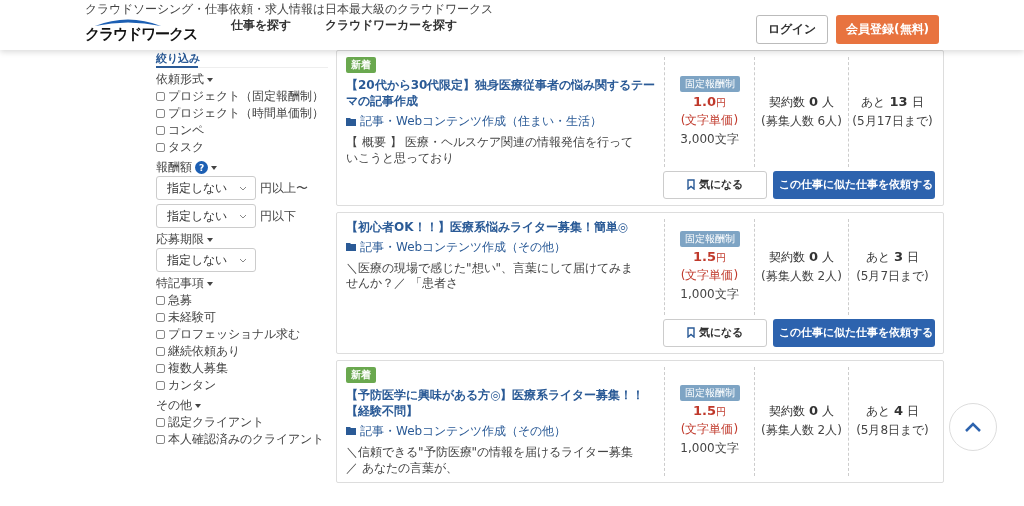  What do you see at coordinates (490, 151) in the screenshot?
I see `job-summary: 【 概要 】 医療・ヘルスケア関連の情報発信を行っていこうと思っており` at bounding box center [490, 151].